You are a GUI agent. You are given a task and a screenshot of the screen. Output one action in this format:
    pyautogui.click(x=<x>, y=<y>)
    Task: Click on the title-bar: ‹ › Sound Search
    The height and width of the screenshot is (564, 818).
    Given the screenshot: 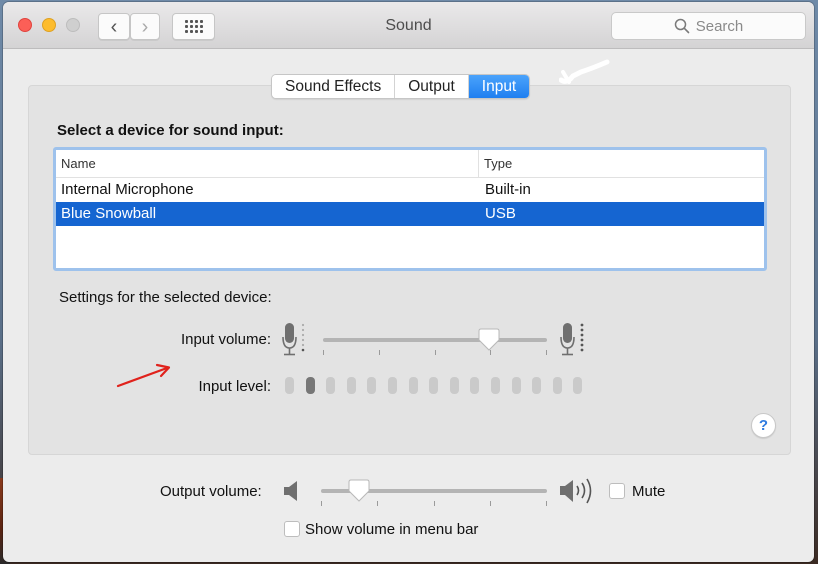 What is the action you would take?
    pyautogui.click(x=408, y=25)
    